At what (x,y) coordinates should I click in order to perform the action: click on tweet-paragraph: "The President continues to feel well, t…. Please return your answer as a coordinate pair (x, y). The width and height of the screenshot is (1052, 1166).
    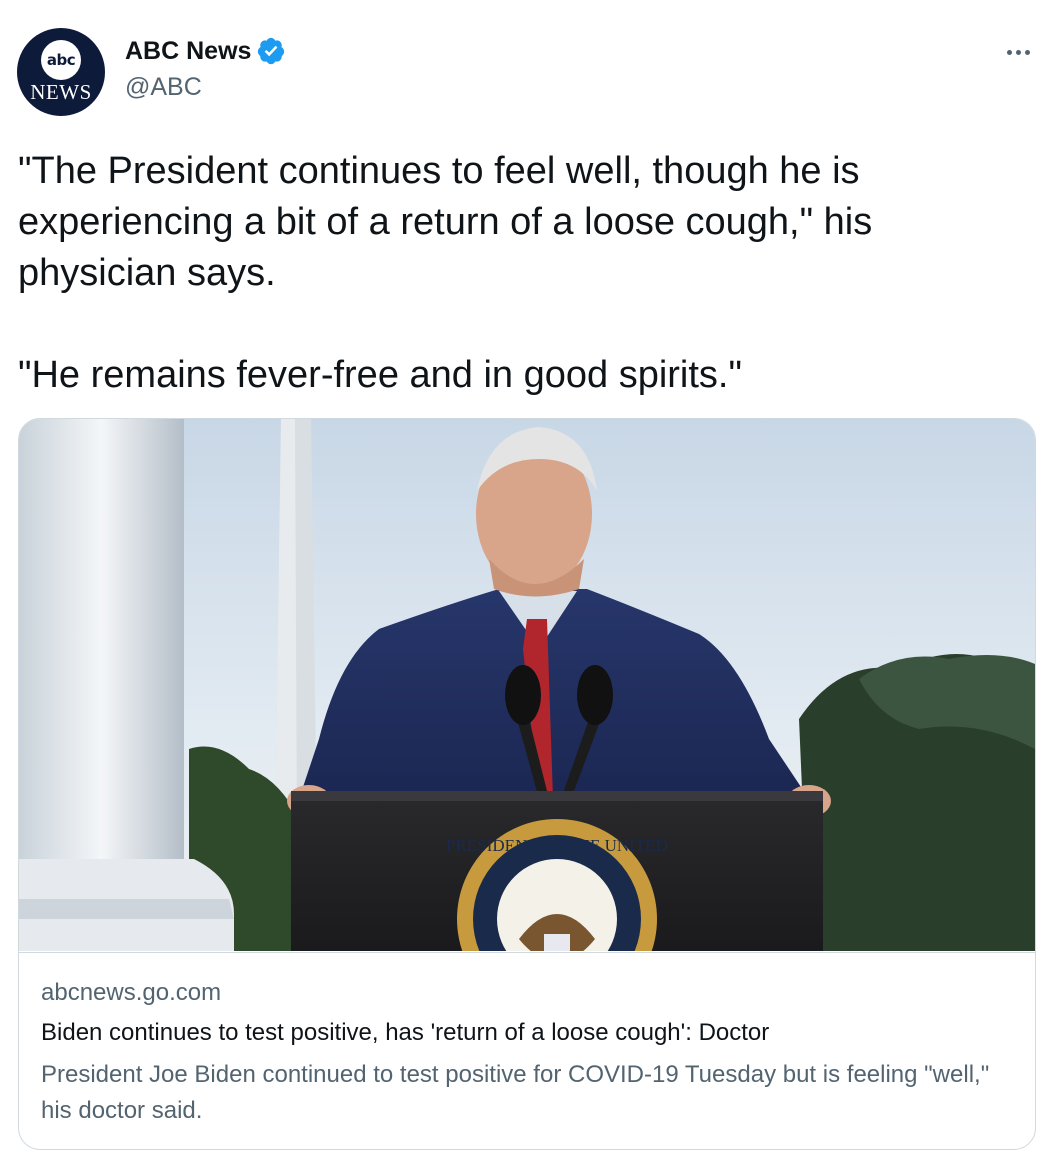
    Looking at the image, I should click on (450, 222).